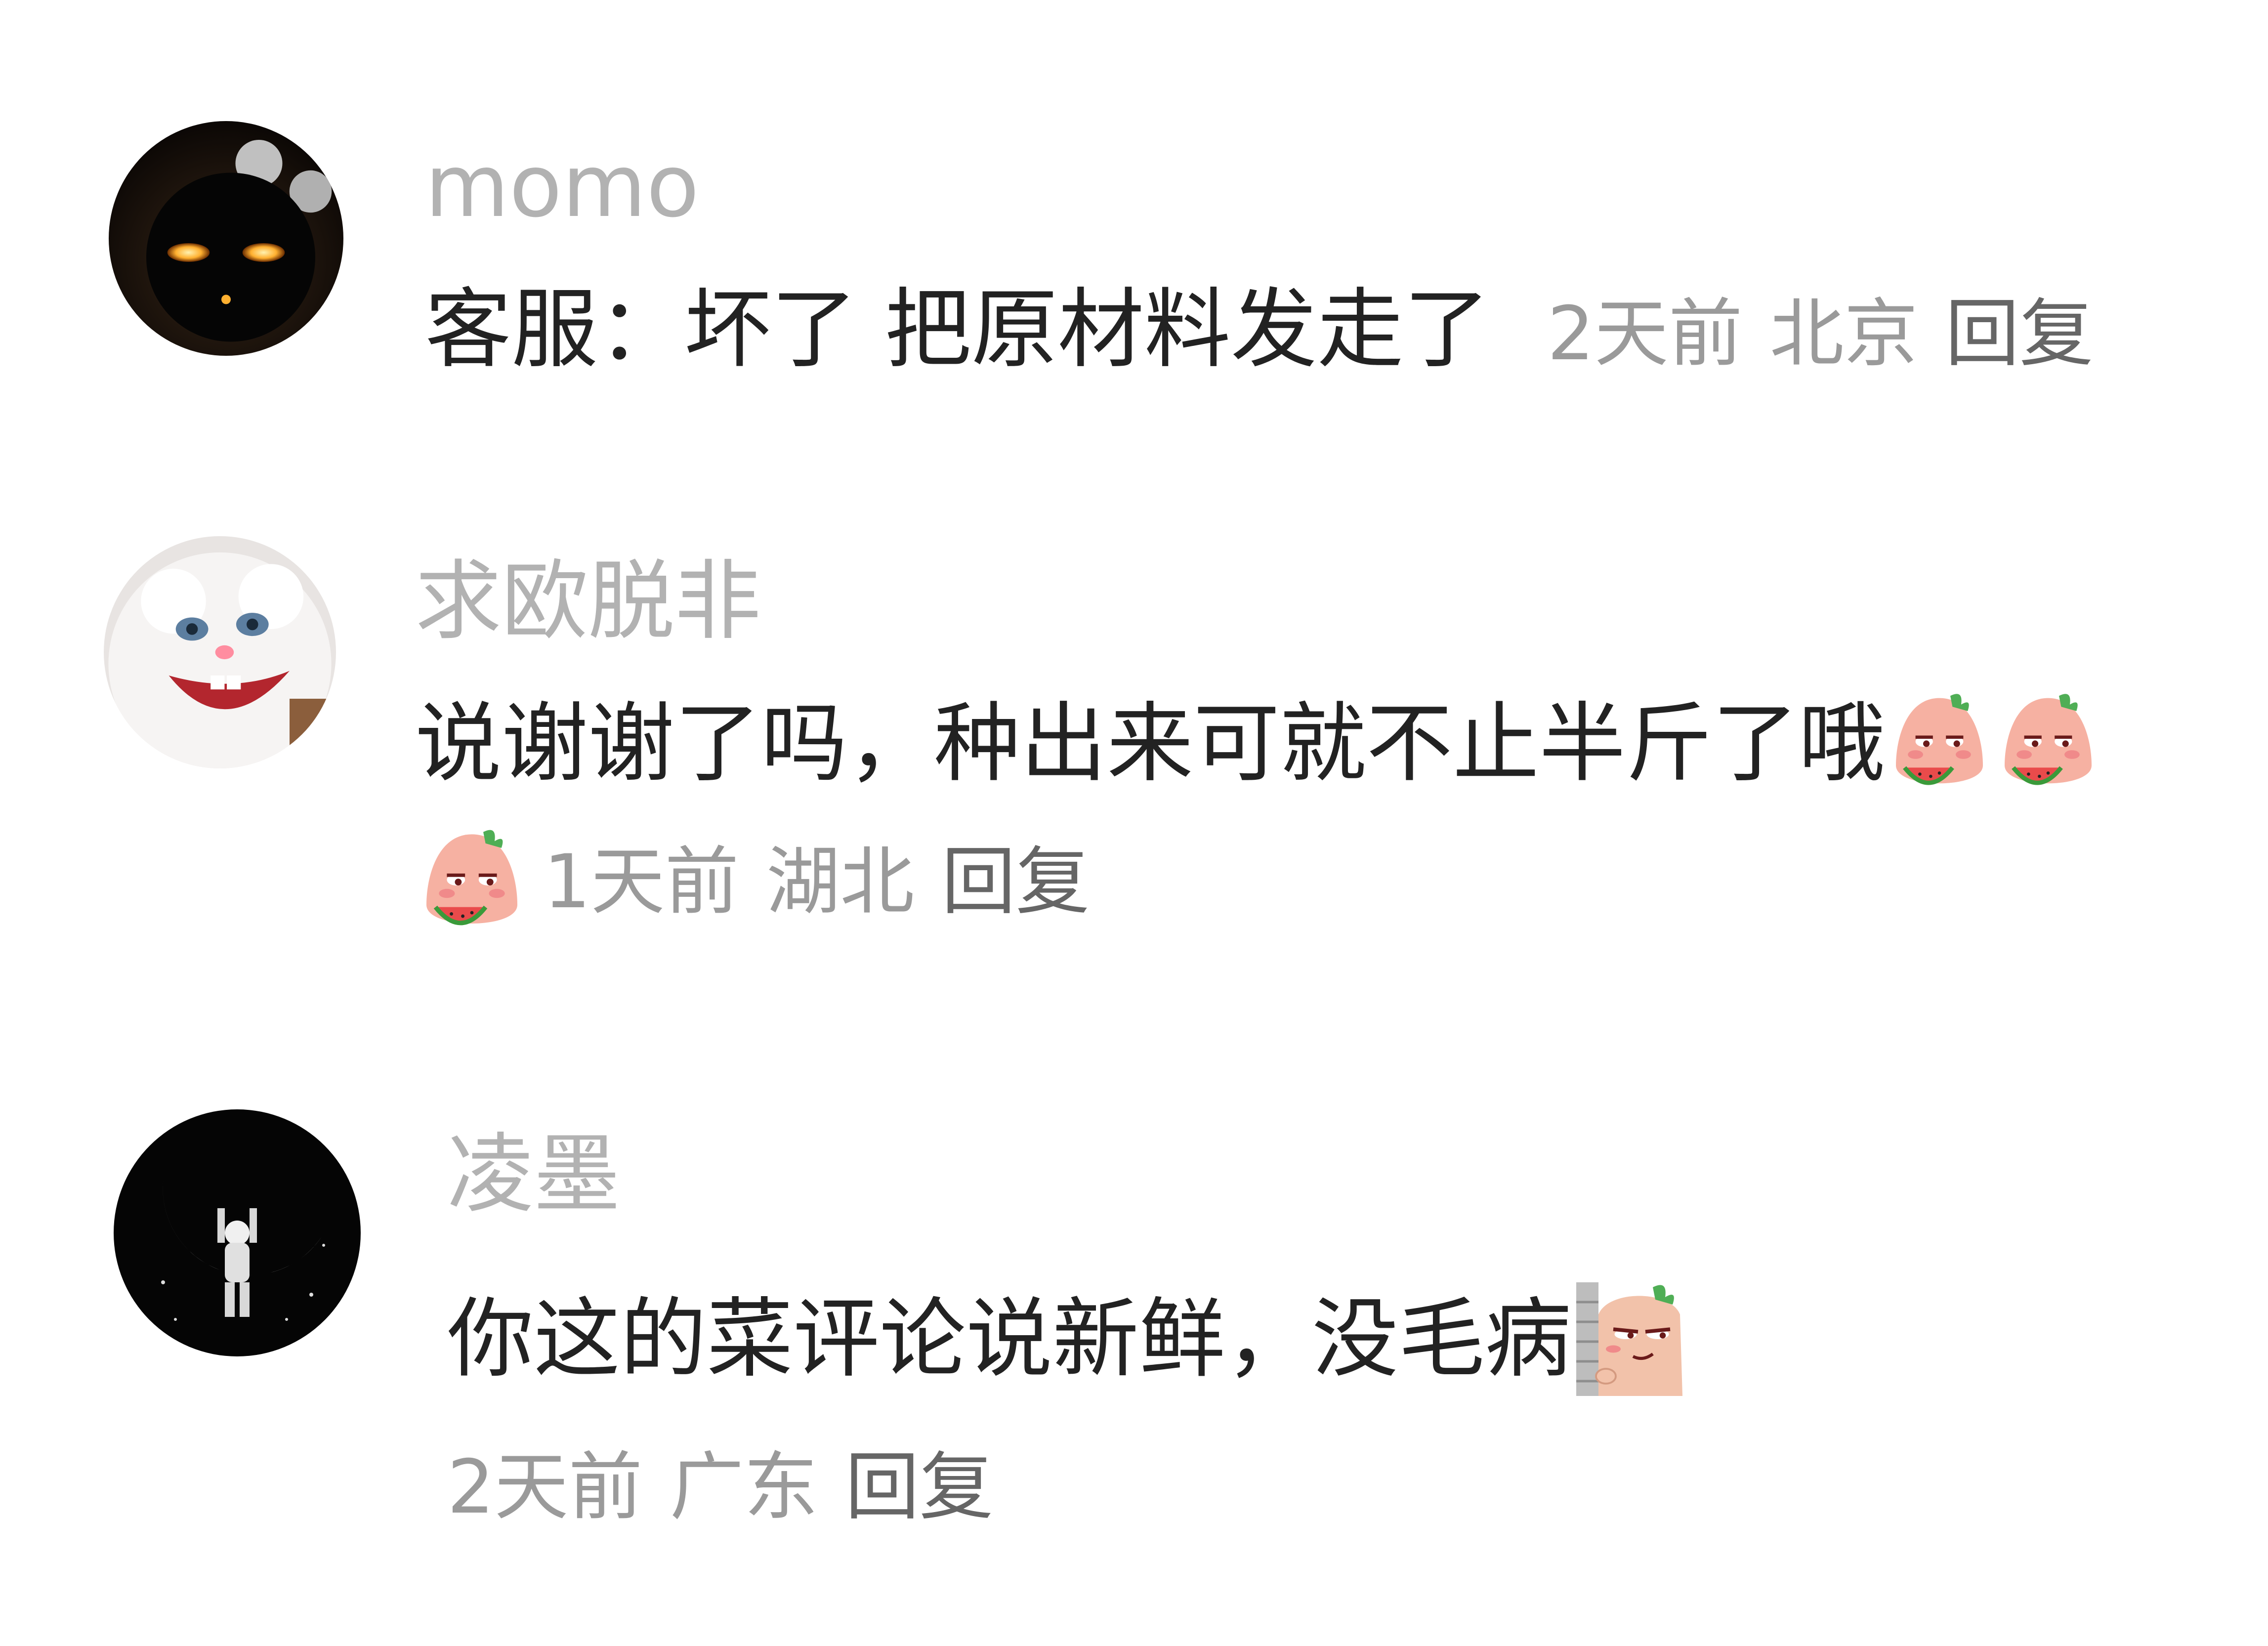 Image resolution: width=2268 pixels, height=1646 pixels. What do you see at coordinates (744, 1487) in the screenshot?
I see `comment-location: 广东` at bounding box center [744, 1487].